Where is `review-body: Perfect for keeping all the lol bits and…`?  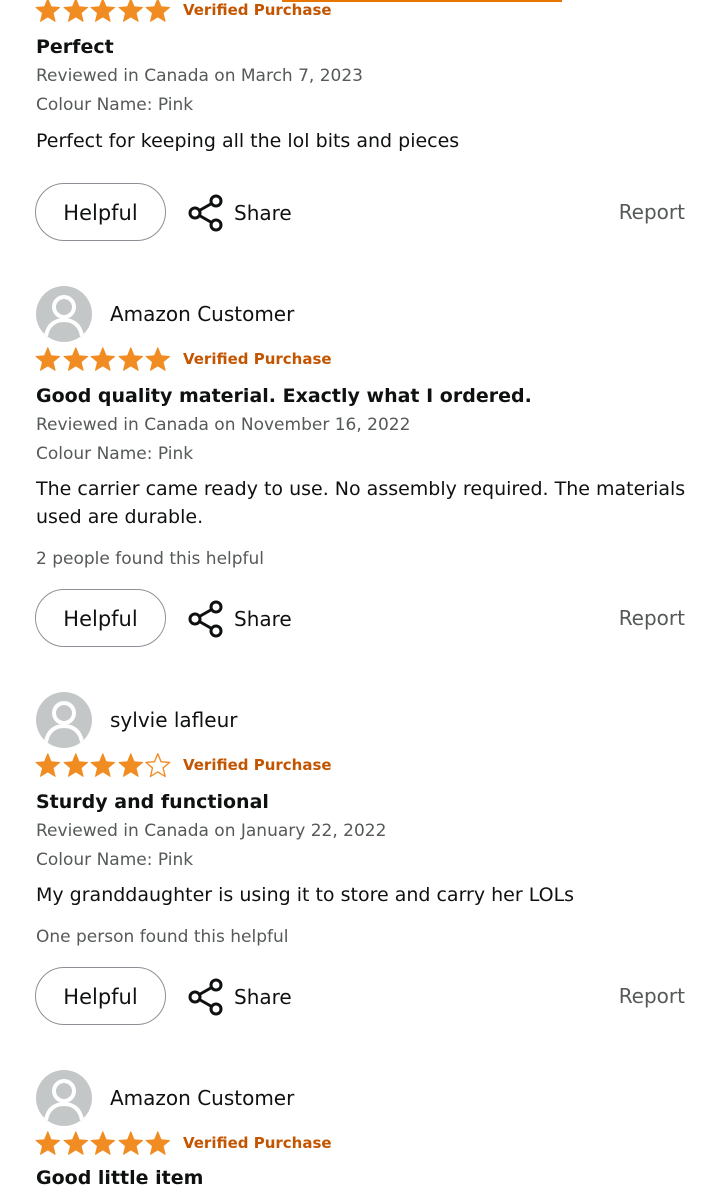
review-body: Perfect for keeping all the lol bits and… is located at coordinates (248, 141).